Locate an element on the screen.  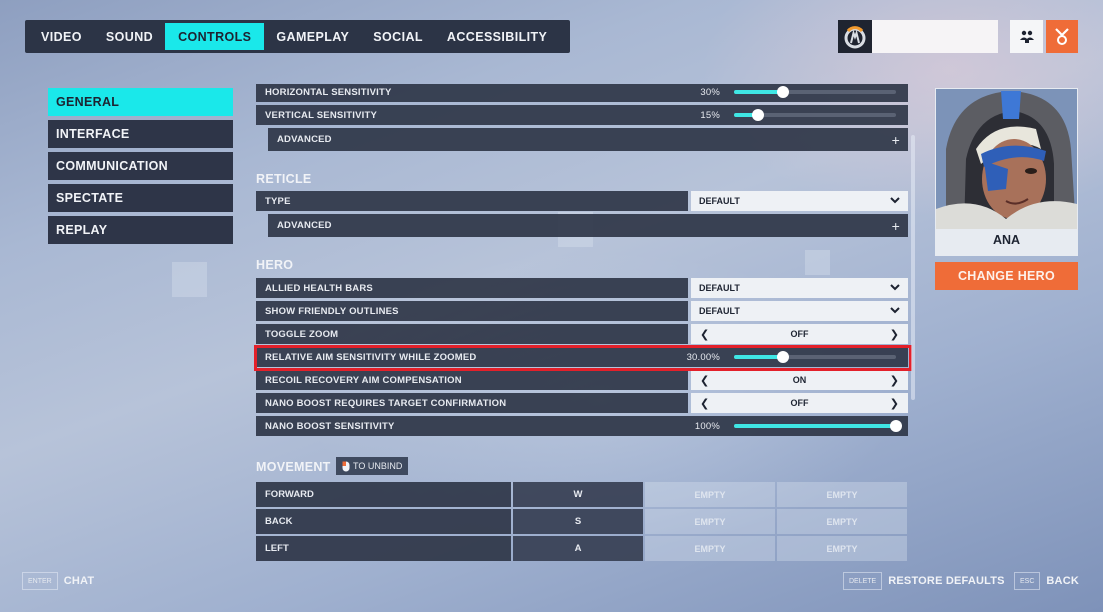
selector-value: ON is located at coordinates (799, 380).